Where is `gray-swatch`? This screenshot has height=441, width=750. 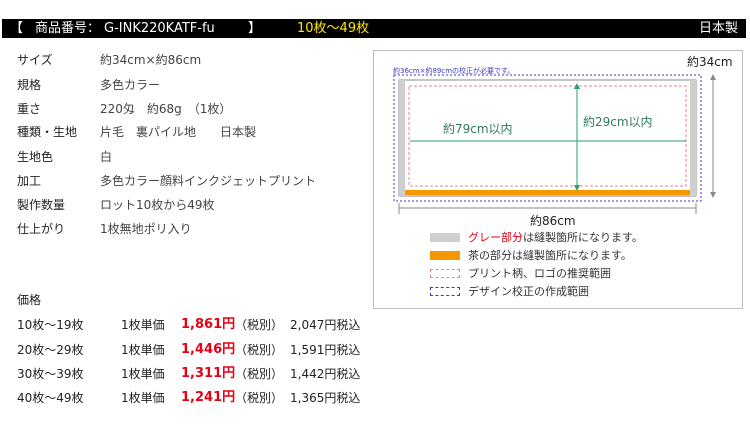
gray-swatch is located at coordinates (445, 237).